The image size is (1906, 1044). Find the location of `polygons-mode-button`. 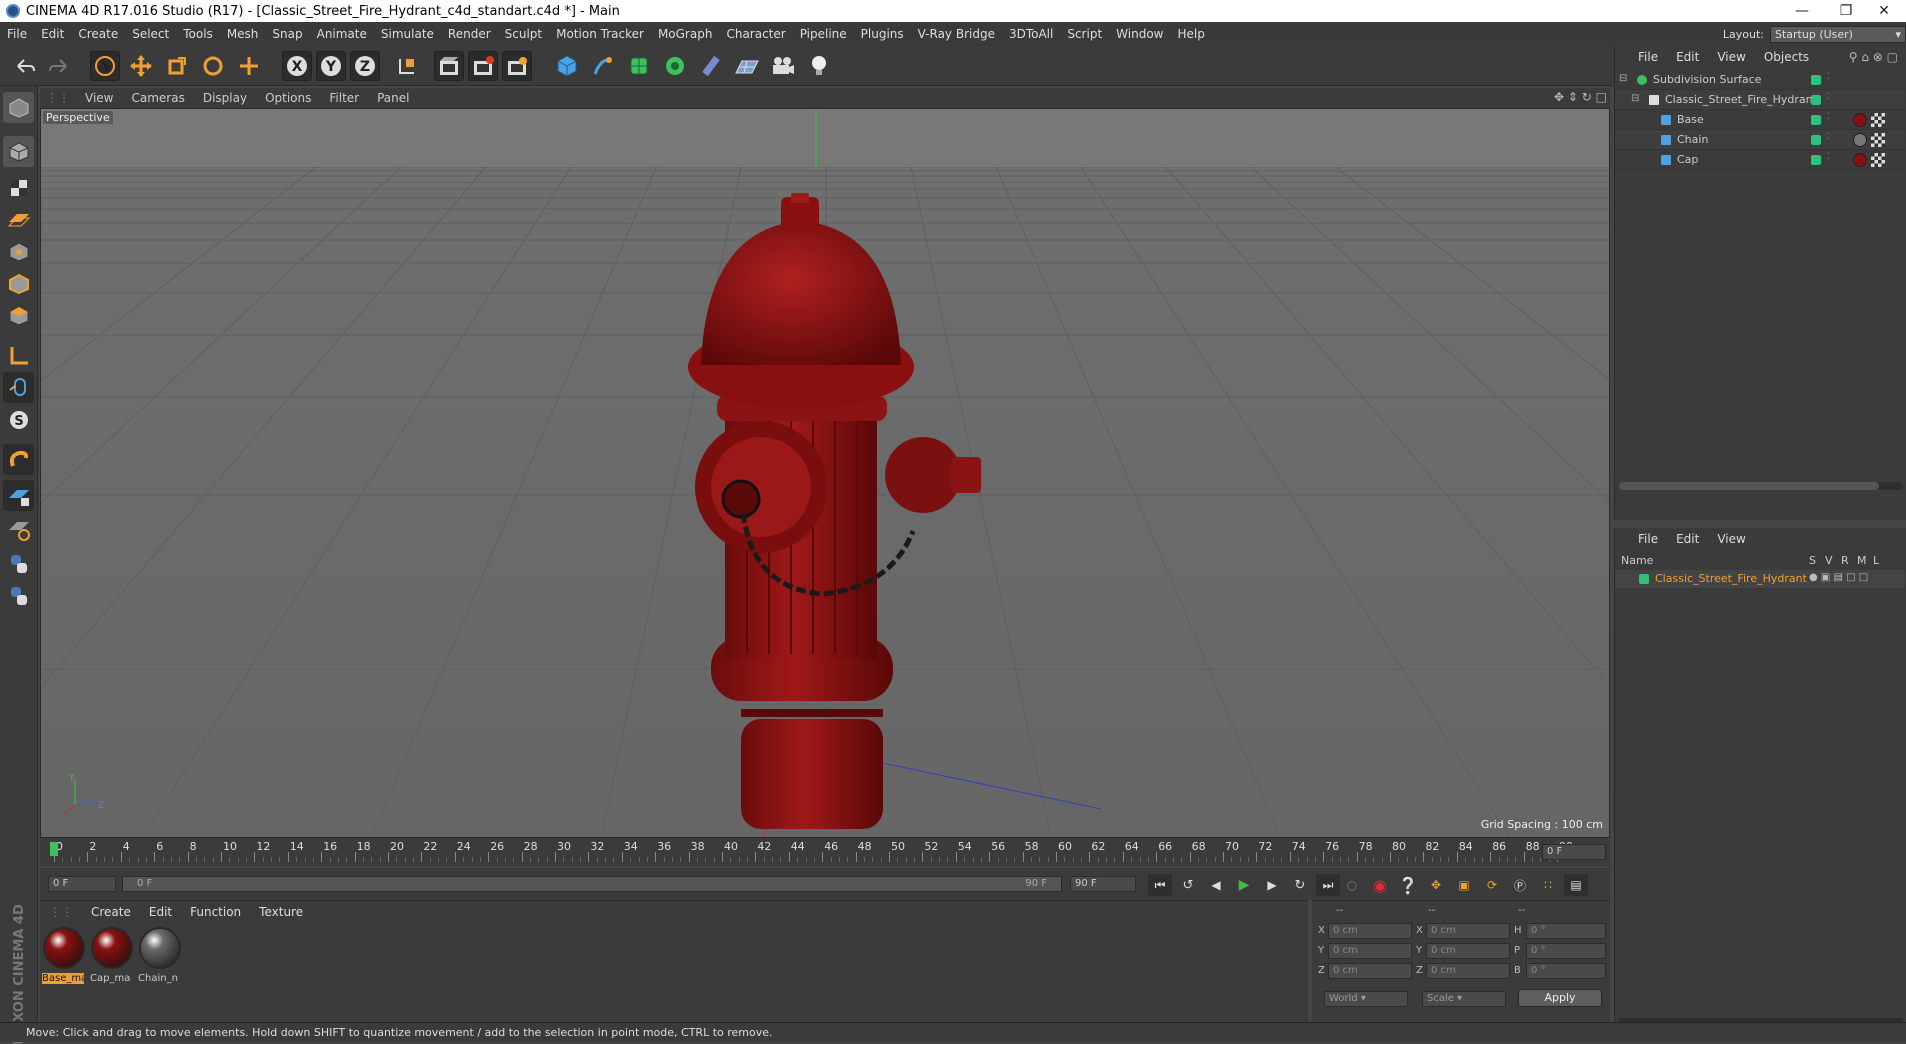

polygons-mode-button is located at coordinates (18, 315).